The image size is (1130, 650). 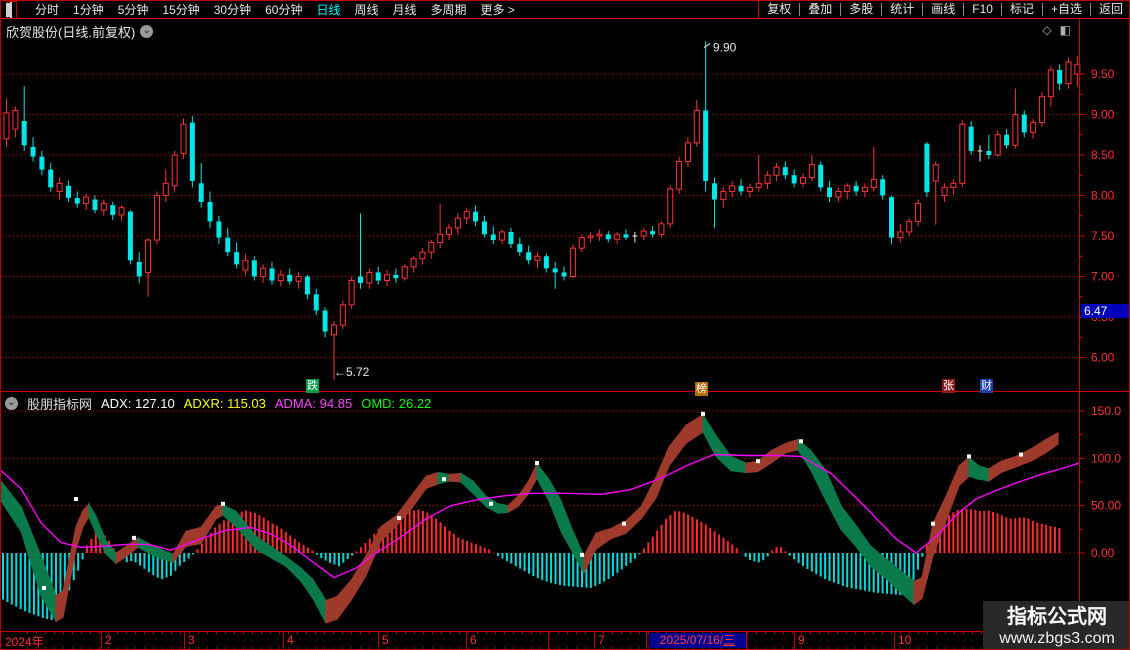 I want to click on toolbar-button: F10, so click(x=983, y=9).